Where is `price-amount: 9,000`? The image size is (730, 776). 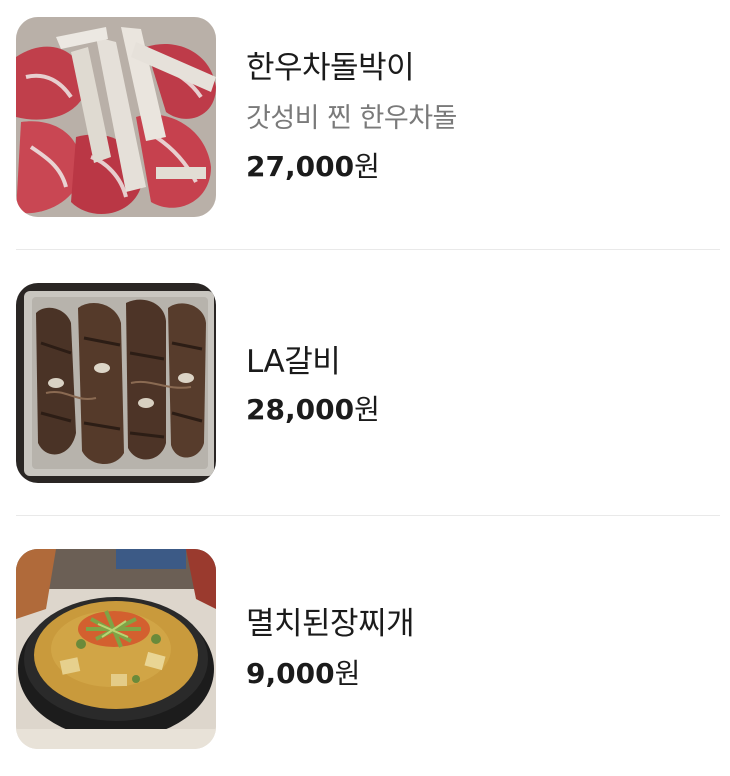
price-amount: 9,000 is located at coordinates (290, 673).